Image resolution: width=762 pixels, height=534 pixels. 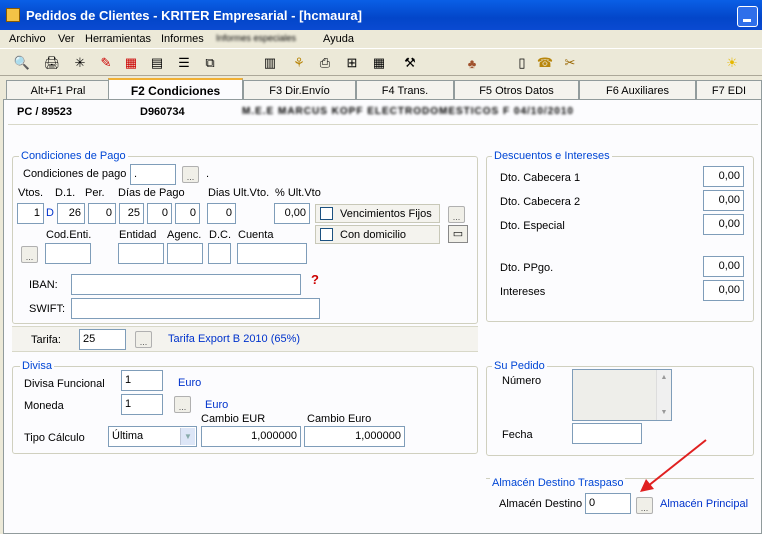 What do you see at coordinates (338, 39) in the screenshot?
I see `menu-ayuda: Ayuda` at bounding box center [338, 39].